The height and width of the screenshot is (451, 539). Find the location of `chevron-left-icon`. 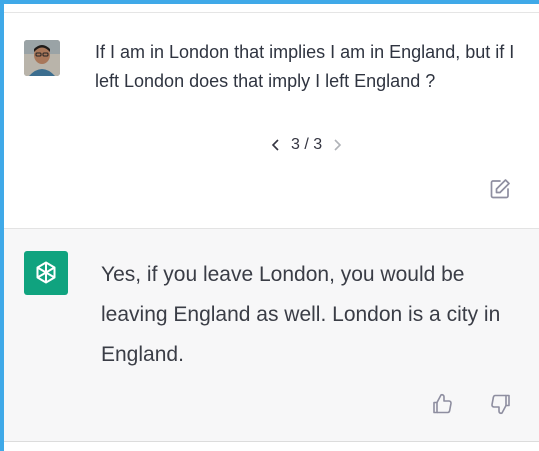

chevron-left-icon is located at coordinates (276, 145).